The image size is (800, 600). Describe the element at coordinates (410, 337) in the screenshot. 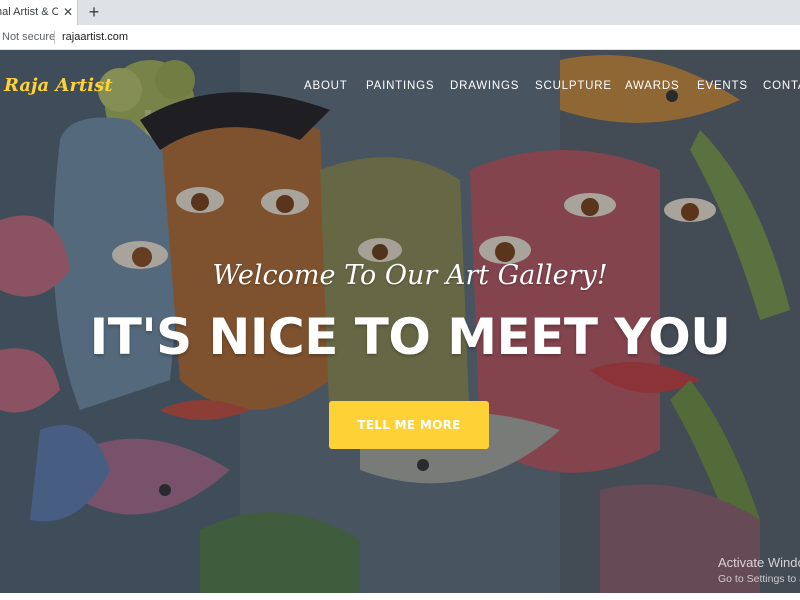

I see `hero-heading: IT'S NICE TO MEET YOU` at that location.